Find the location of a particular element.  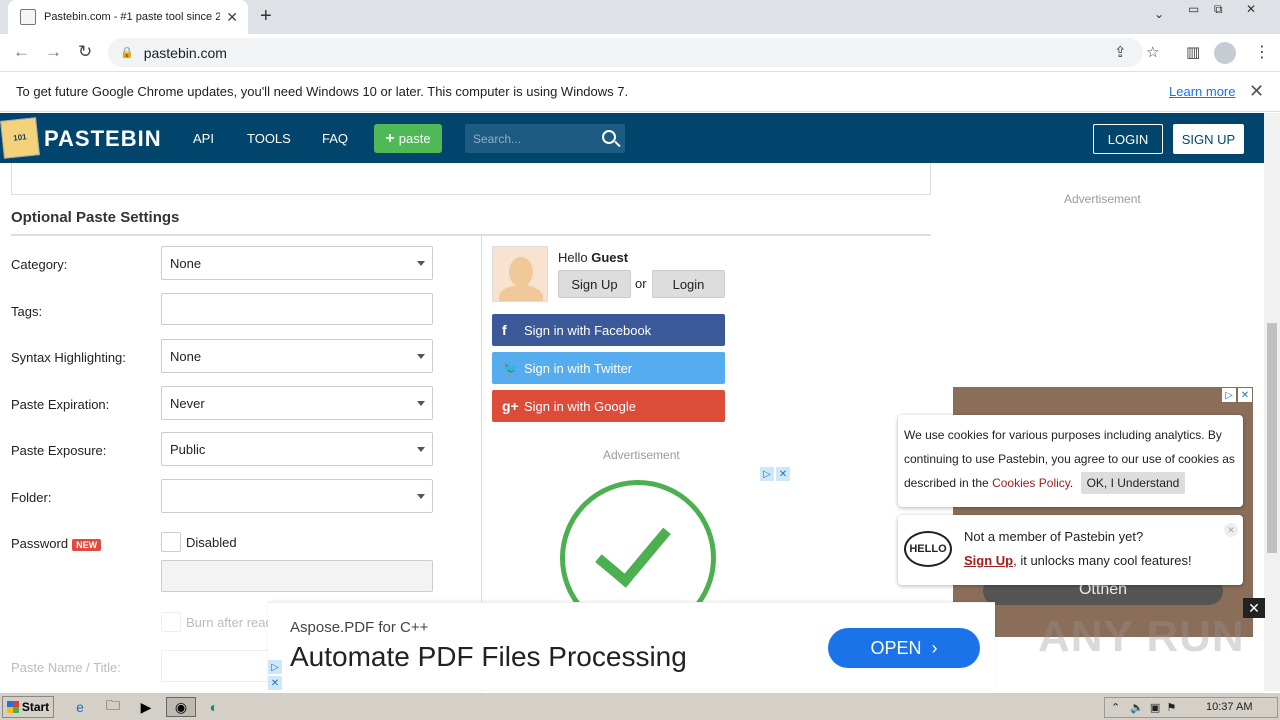

url-text: pastebin.com is located at coordinates (185, 53).